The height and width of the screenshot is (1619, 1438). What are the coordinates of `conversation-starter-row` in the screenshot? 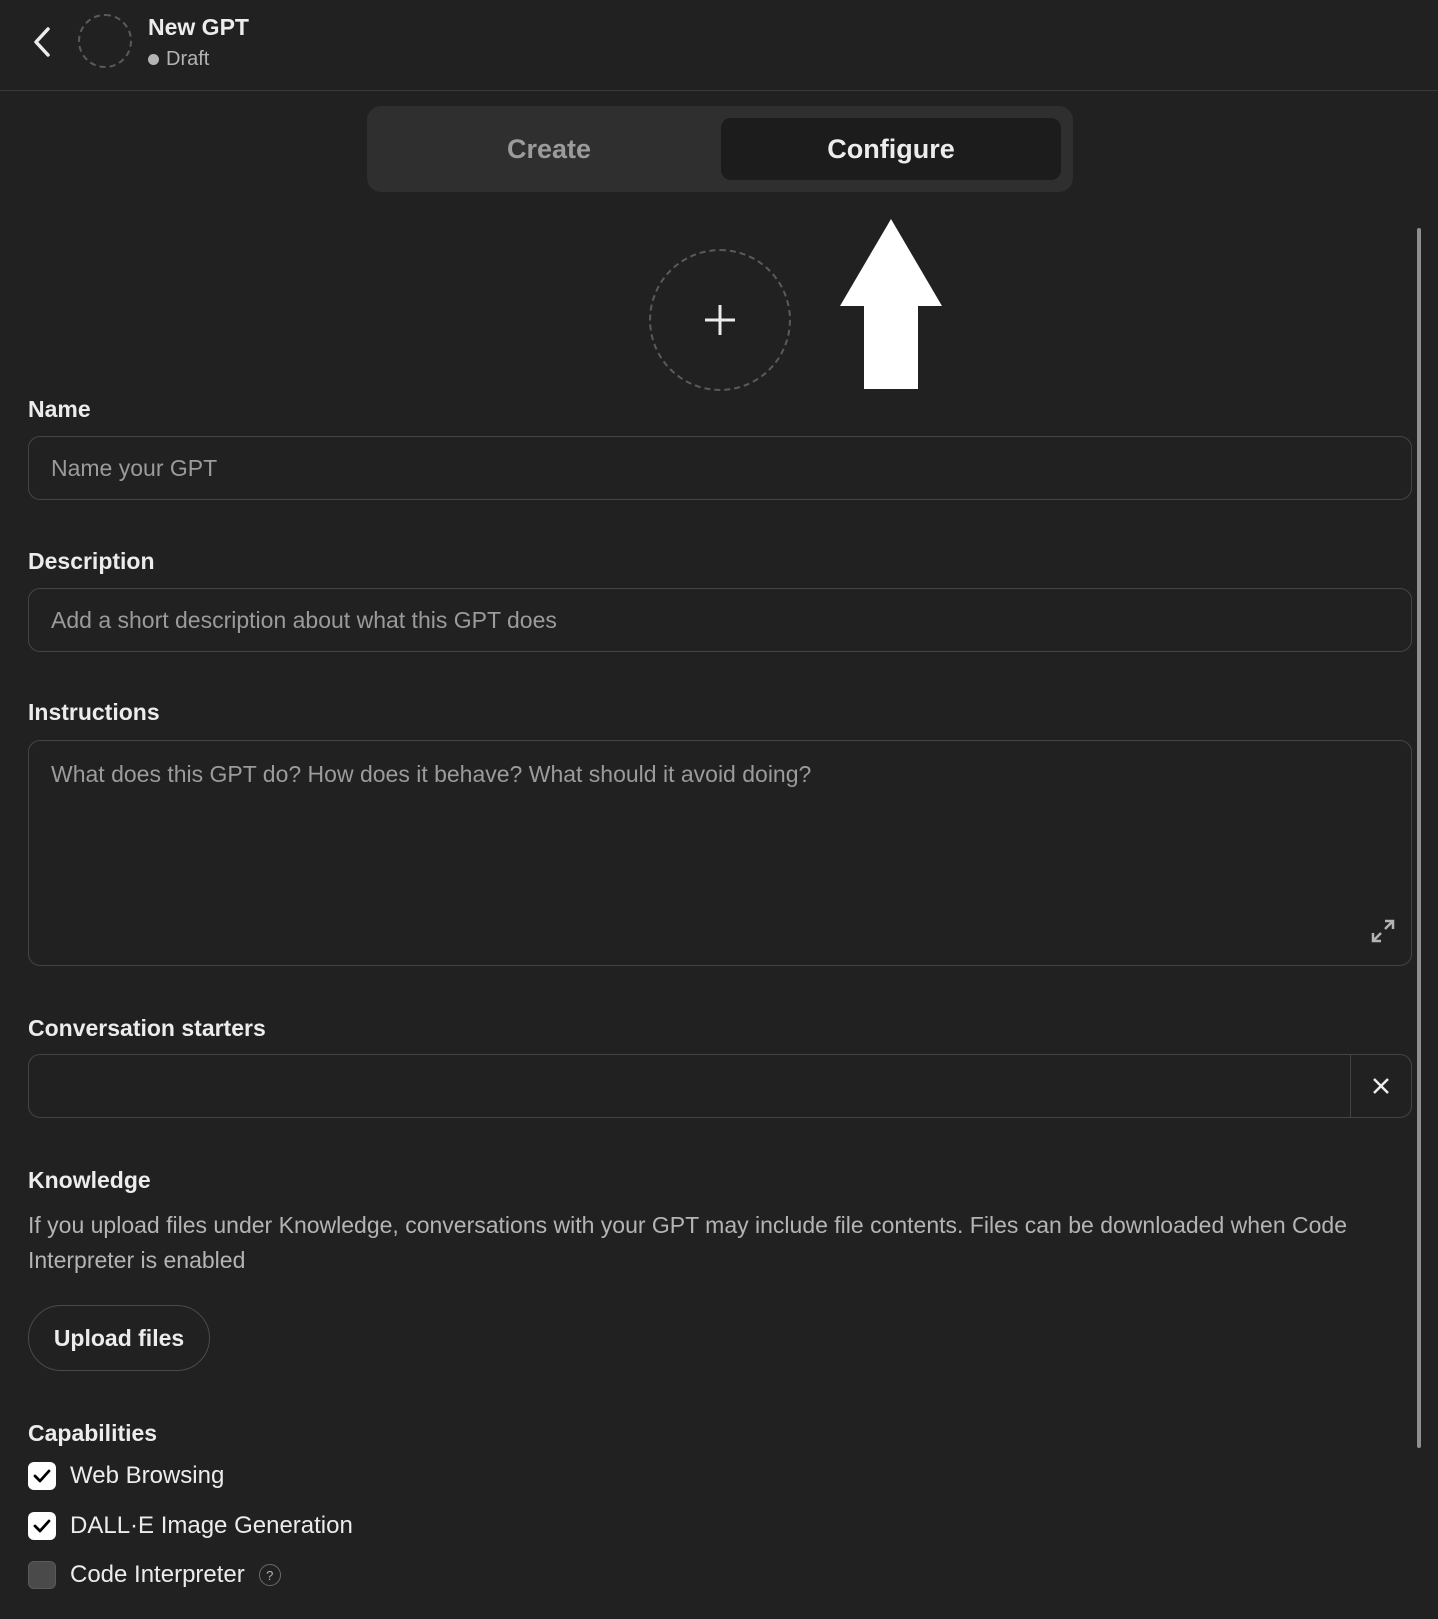 It's located at (720, 1086).